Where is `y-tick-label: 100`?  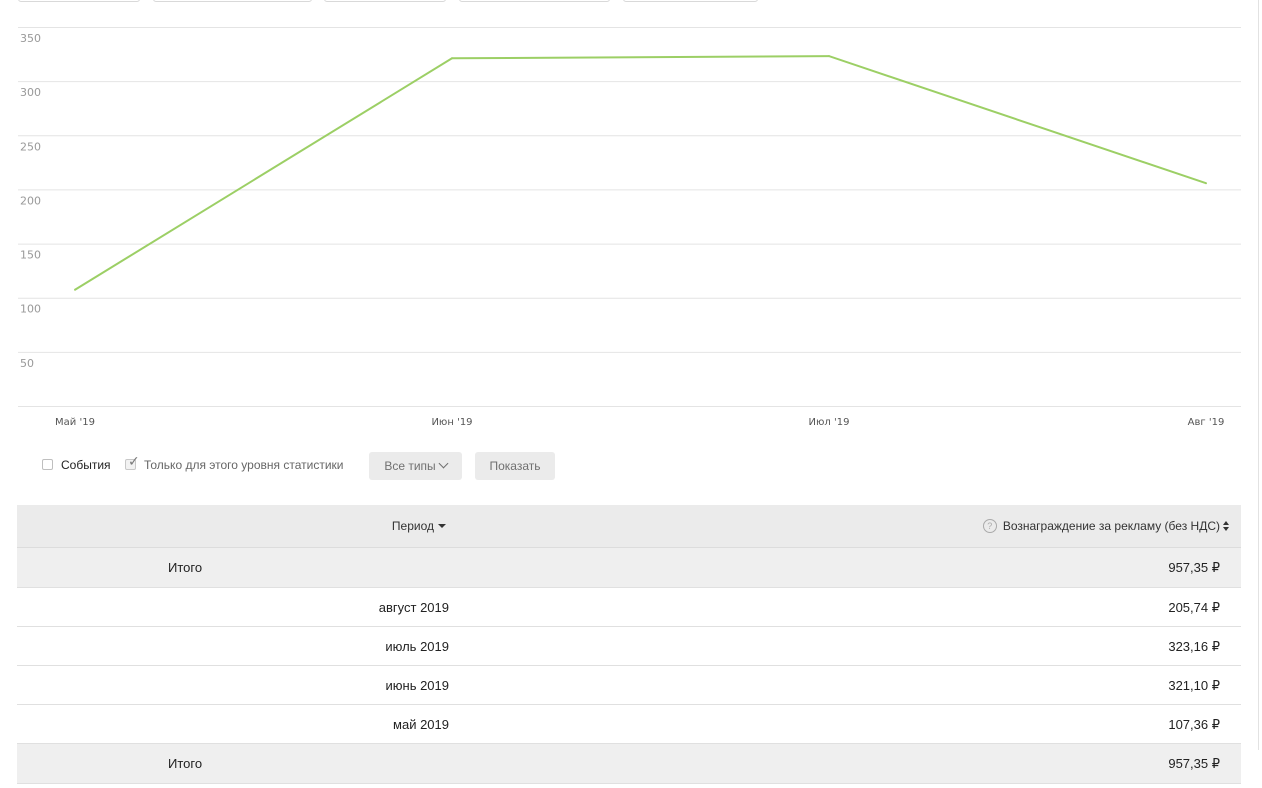 y-tick-label: 100 is located at coordinates (30, 309).